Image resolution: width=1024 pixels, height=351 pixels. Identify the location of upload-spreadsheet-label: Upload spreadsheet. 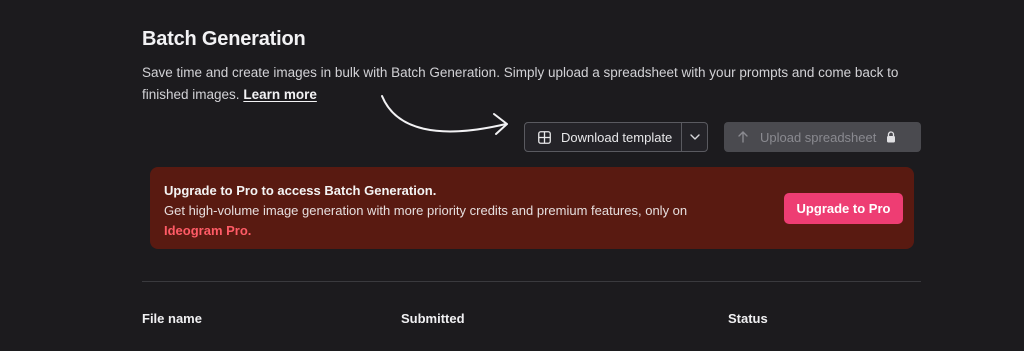
(818, 137).